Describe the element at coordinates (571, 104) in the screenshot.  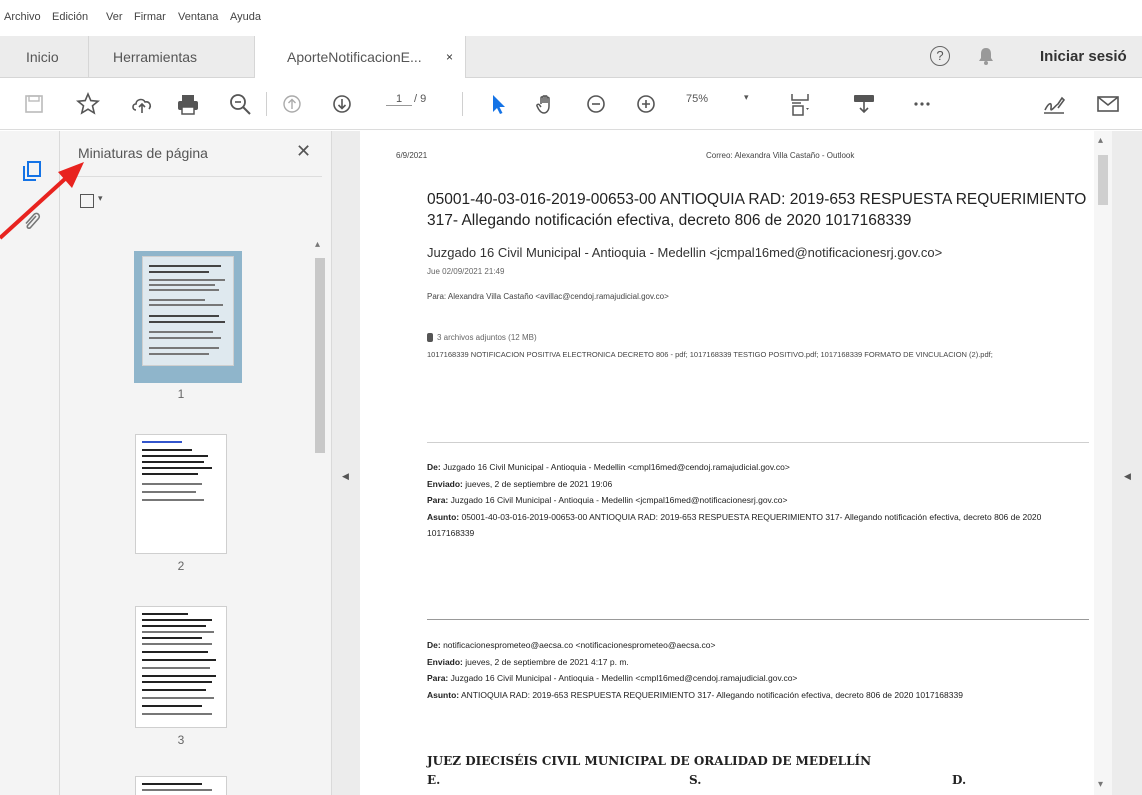
I see `toolbar: 1 / 9 75% ▾` at that location.